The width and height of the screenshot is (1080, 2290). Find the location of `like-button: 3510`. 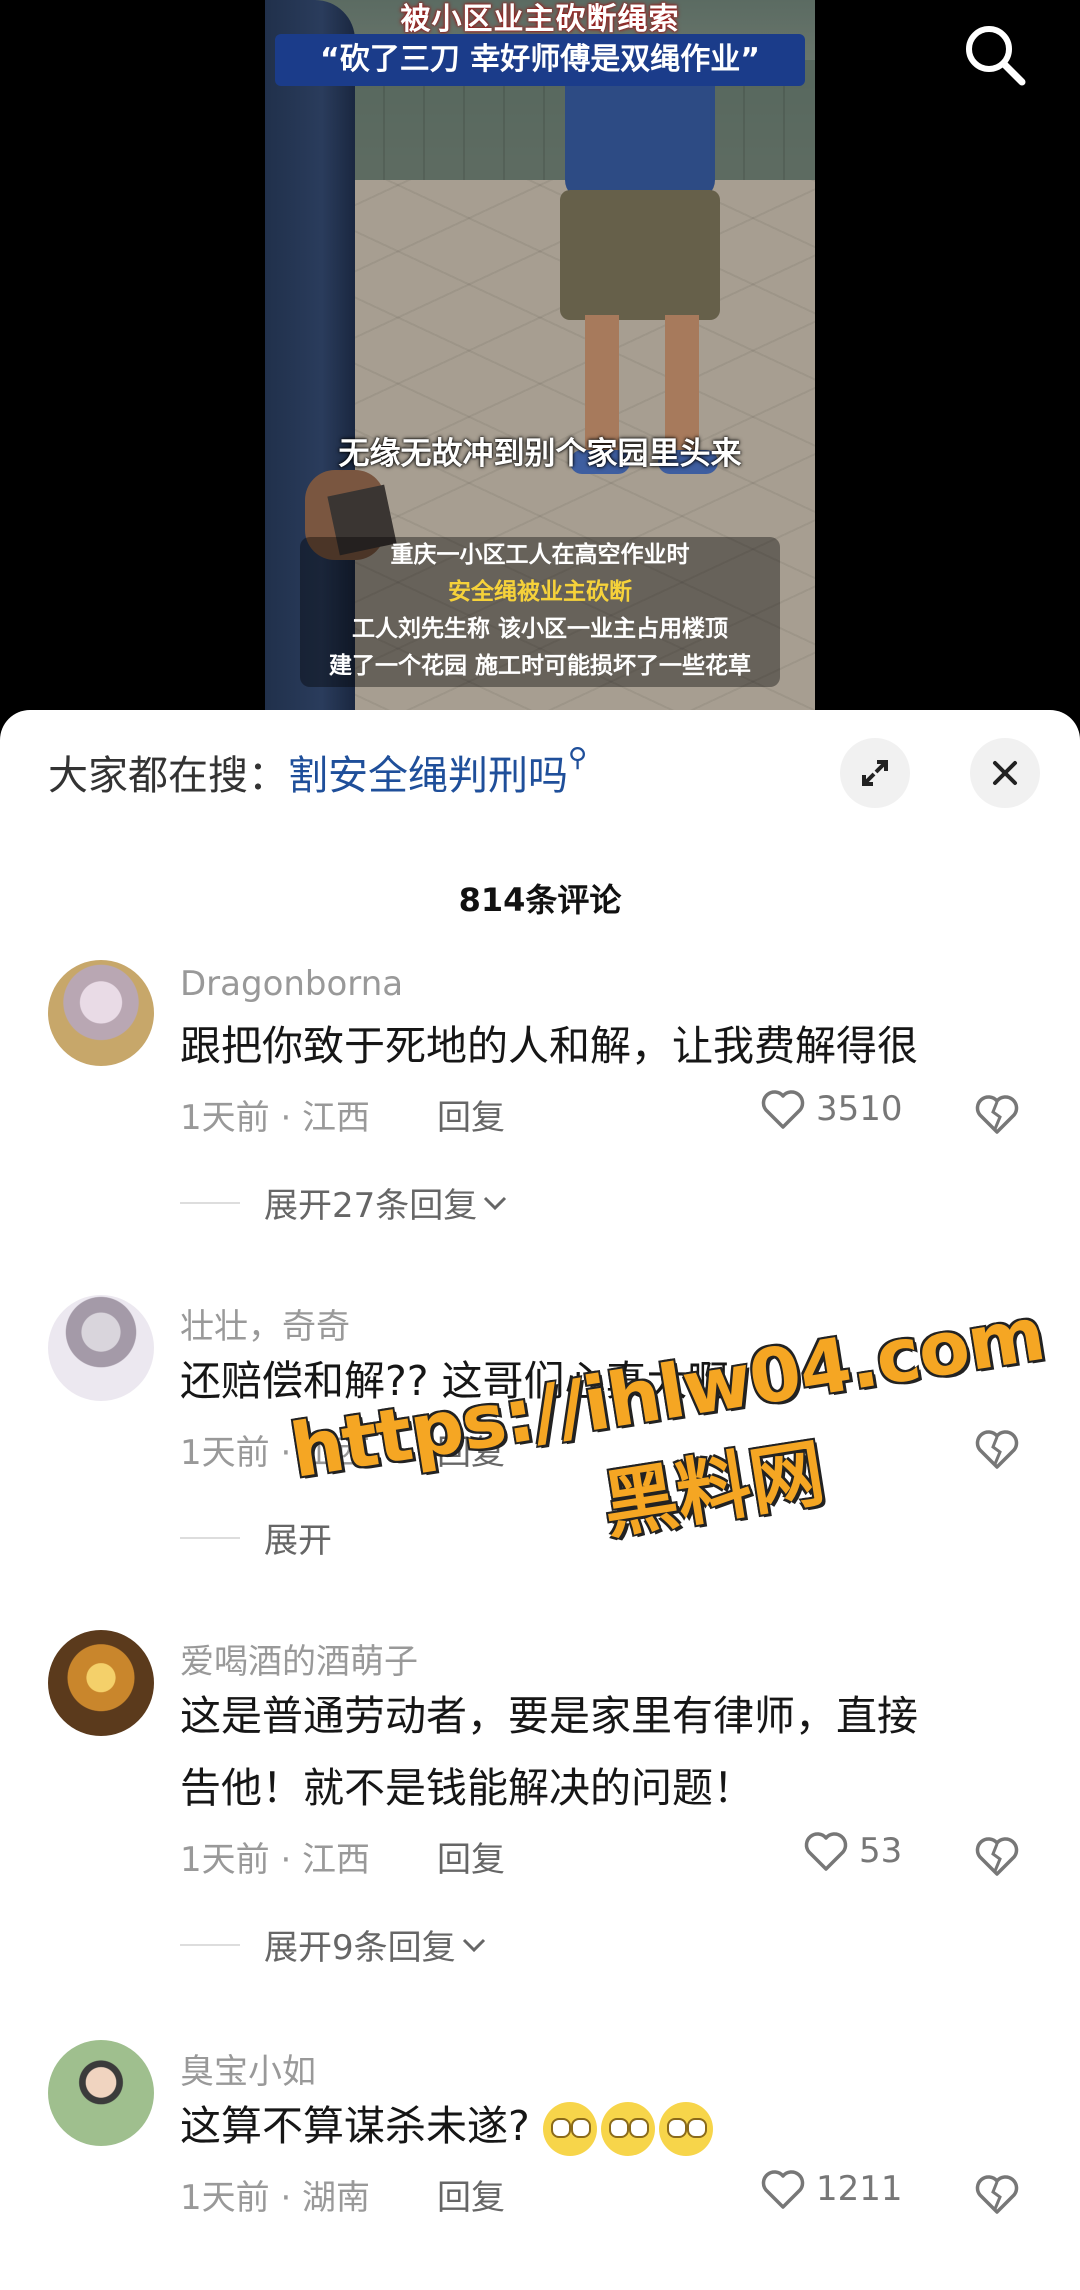

like-button: 3510 is located at coordinates (831, 1109).